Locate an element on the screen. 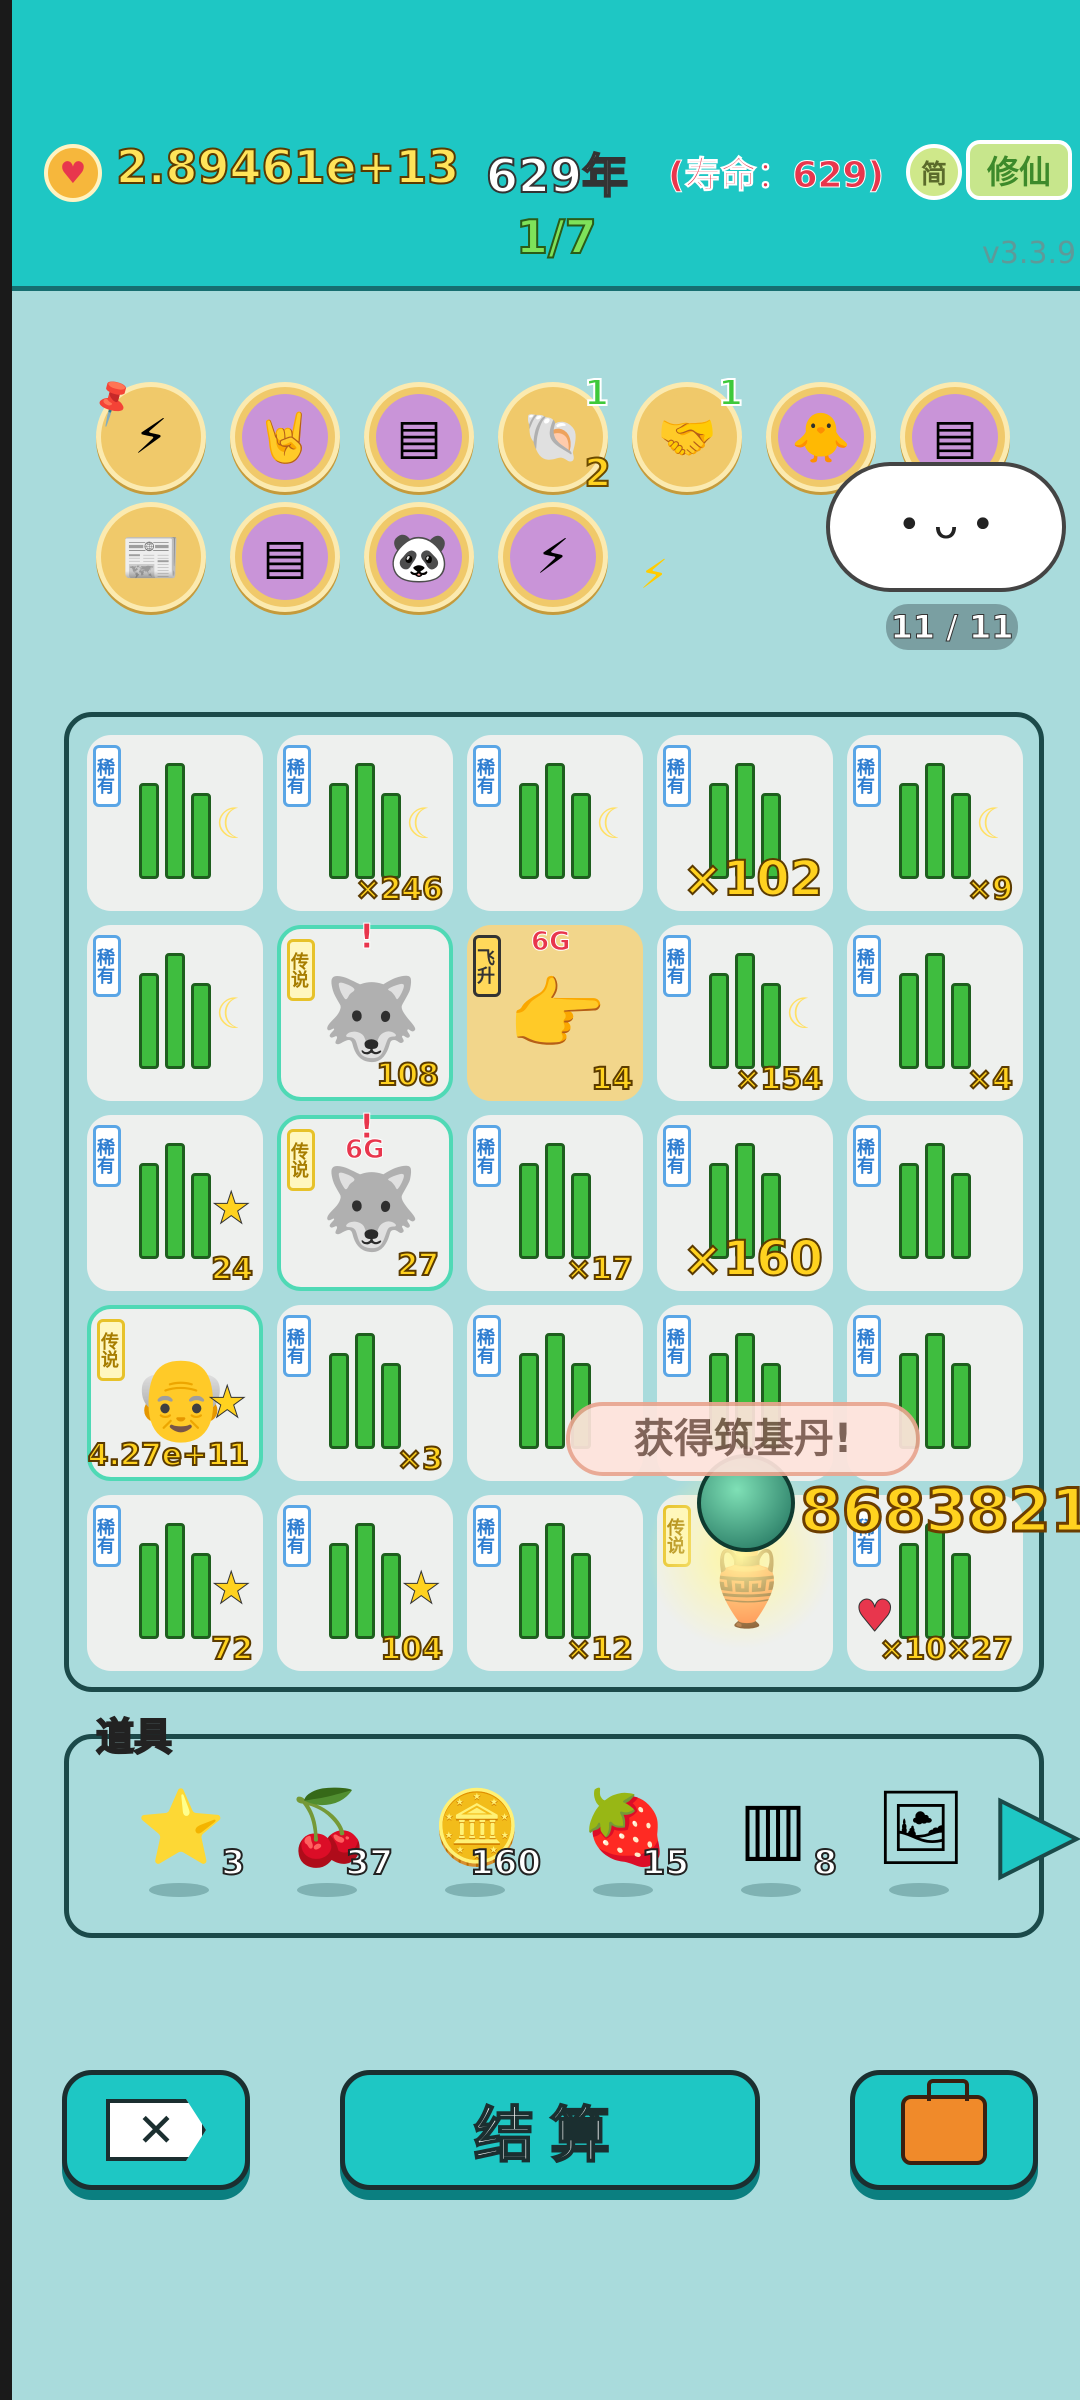  alert-icon: ! is located at coordinates (367, 937).